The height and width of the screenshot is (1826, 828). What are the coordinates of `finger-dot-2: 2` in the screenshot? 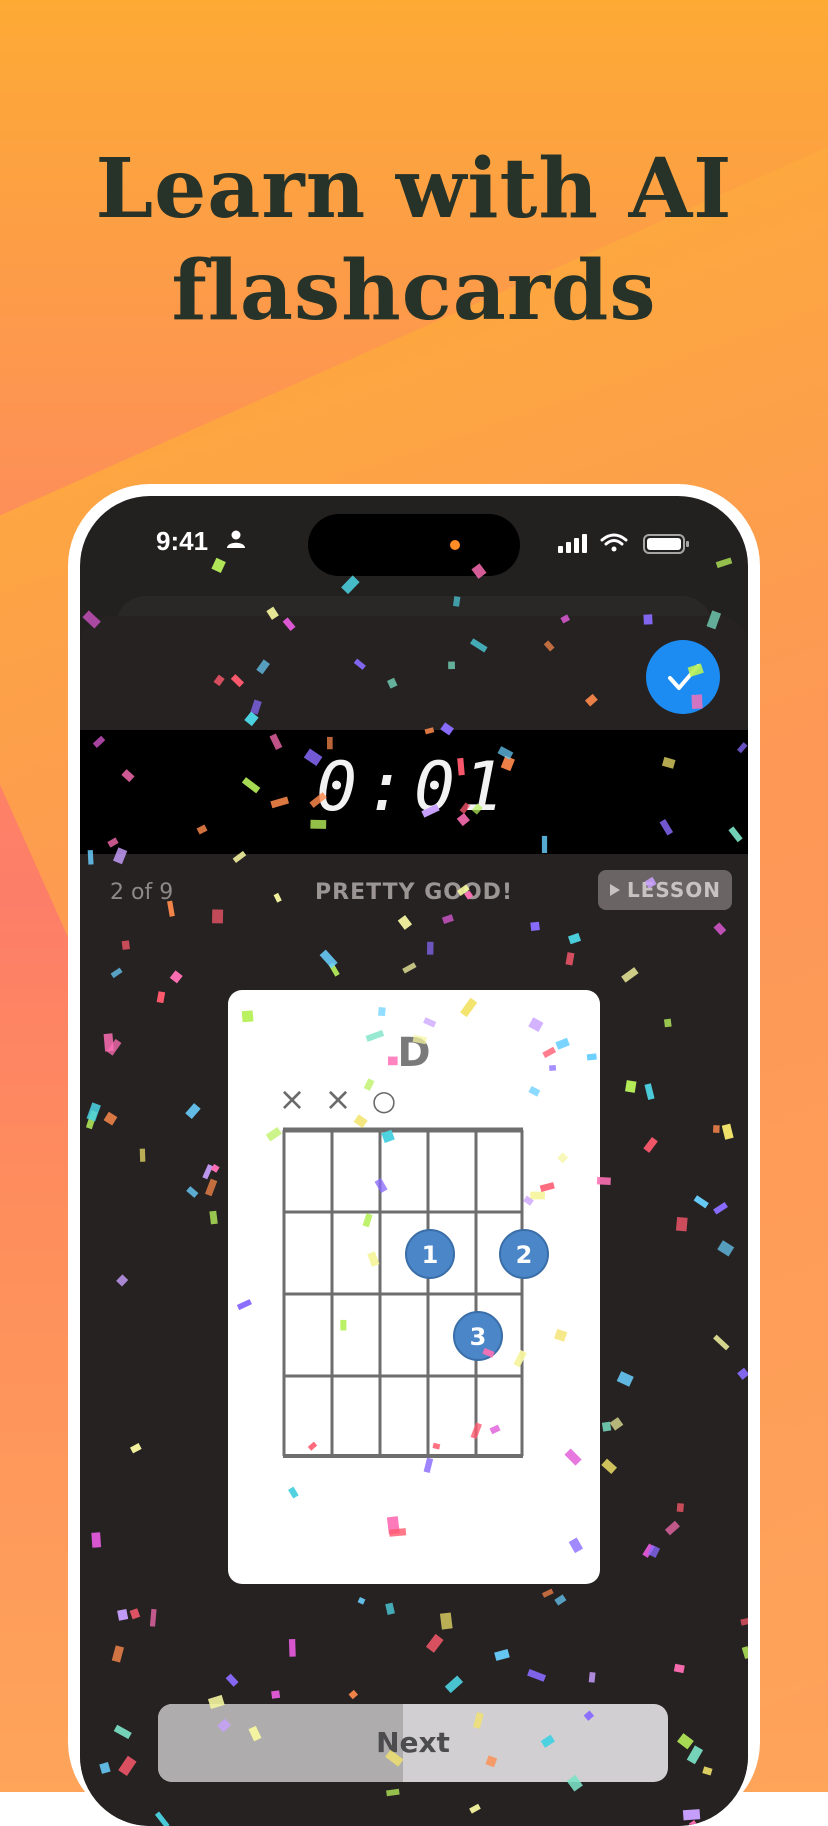 It's located at (524, 1254).